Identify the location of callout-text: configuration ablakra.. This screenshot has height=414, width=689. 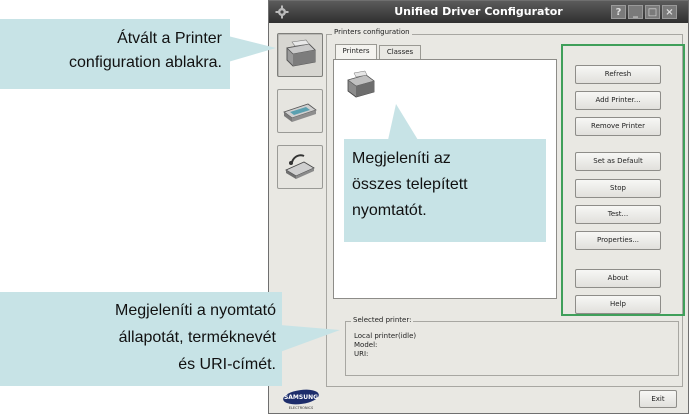
(145, 62).